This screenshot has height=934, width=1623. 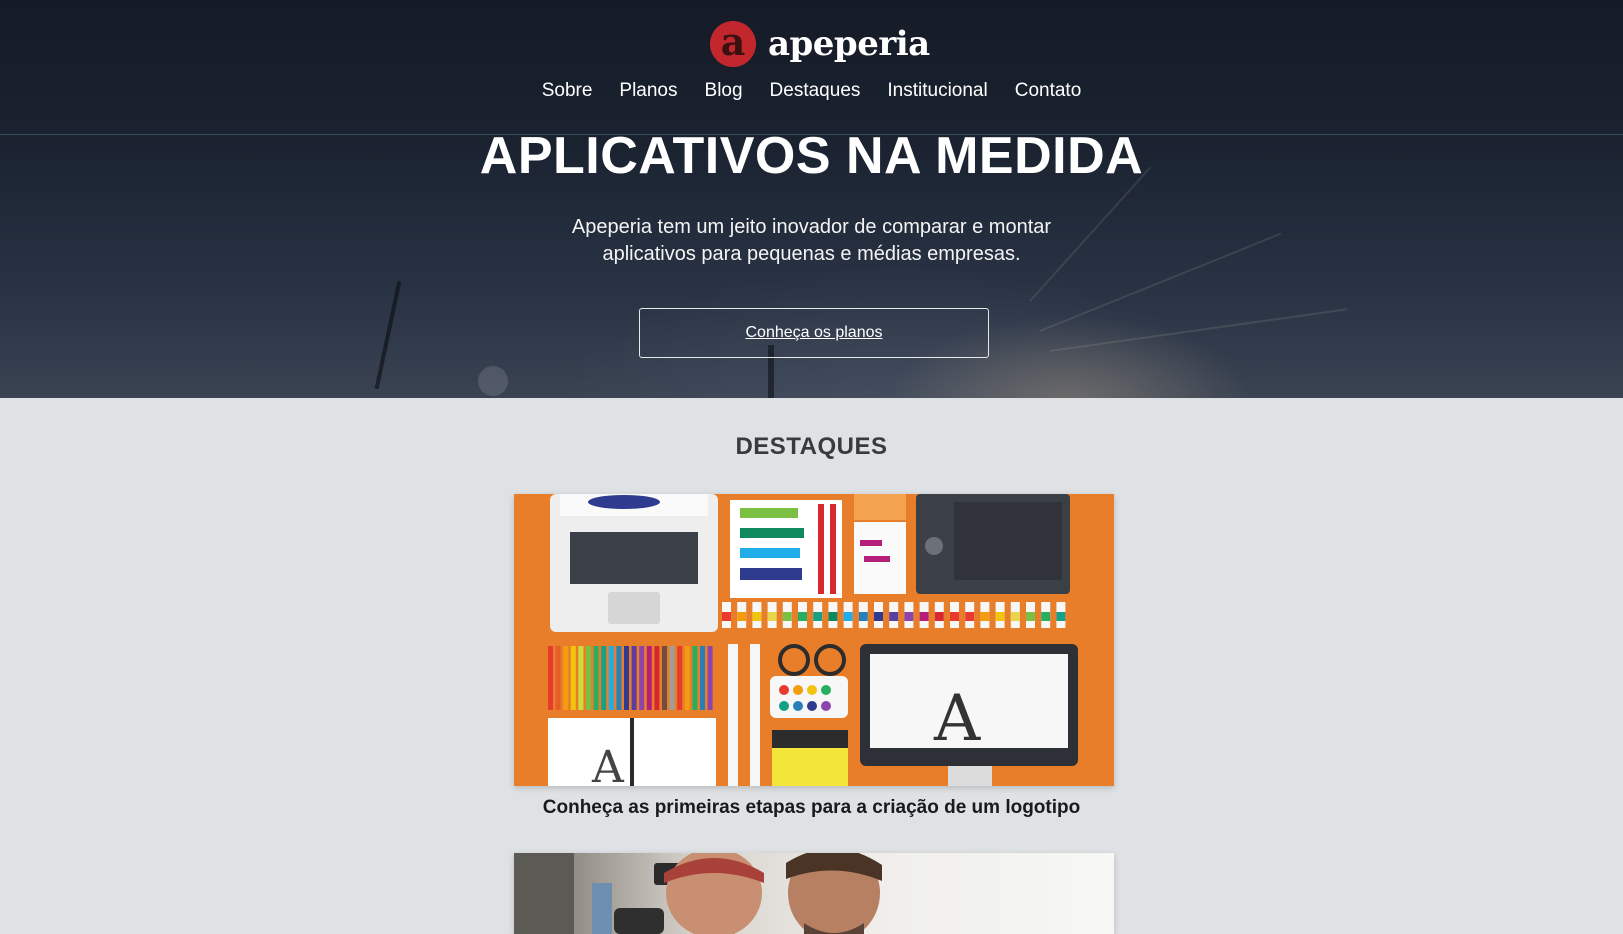 What do you see at coordinates (849, 44) in the screenshot?
I see `logo-name: apeperia` at bounding box center [849, 44].